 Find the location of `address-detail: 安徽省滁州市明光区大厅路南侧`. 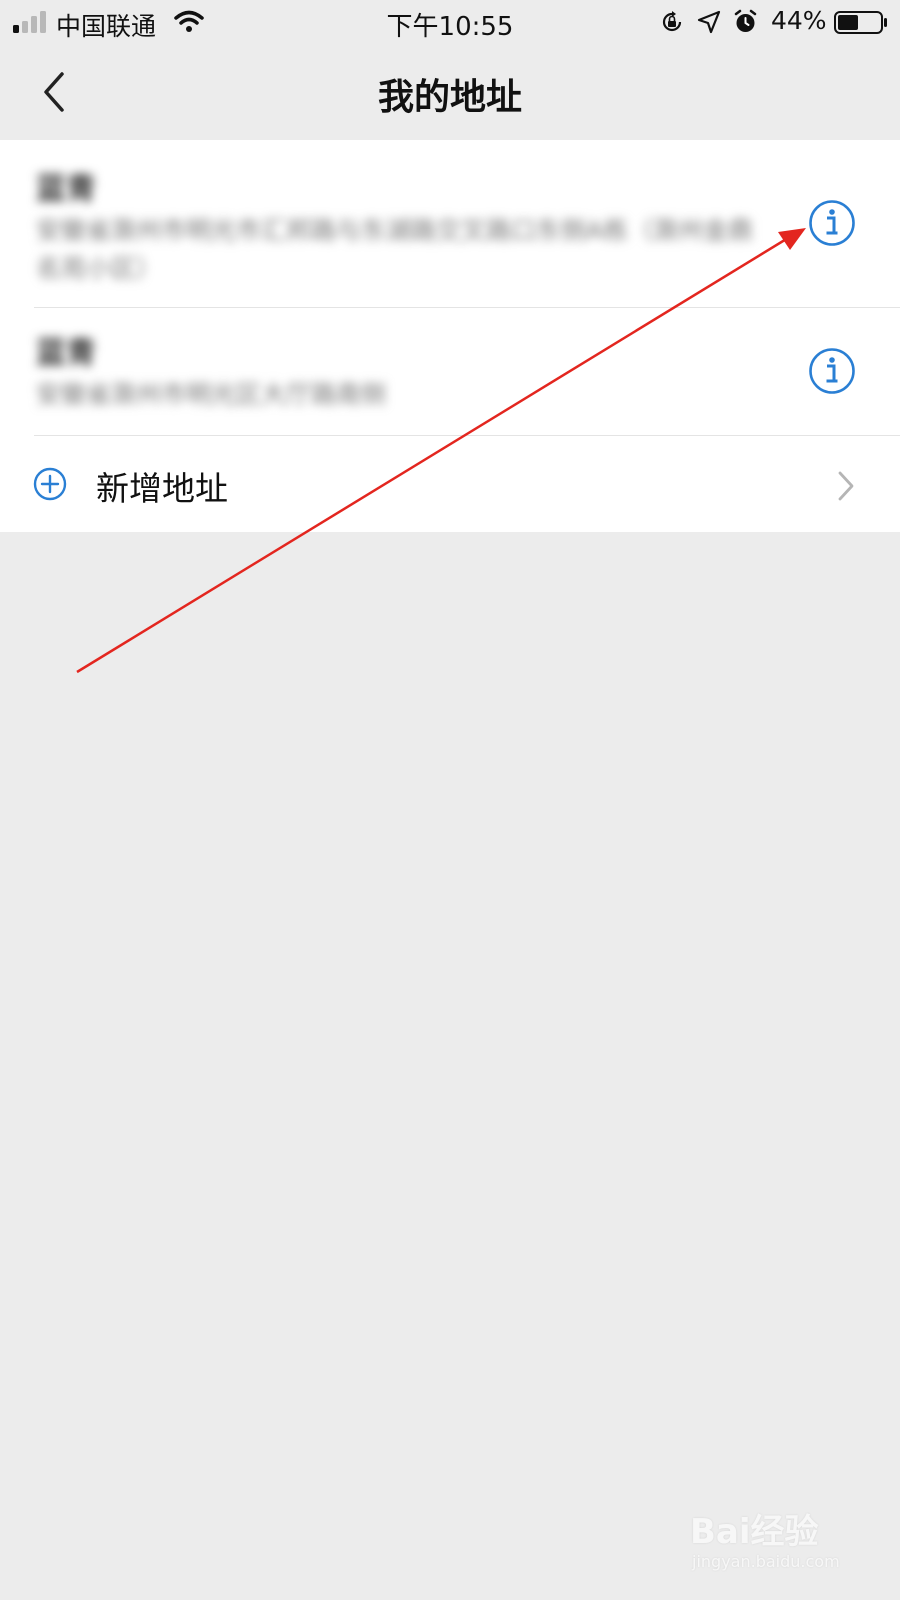

address-detail: 安徽省滁州市明光区大厅路南侧 is located at coordinates (211, 394).